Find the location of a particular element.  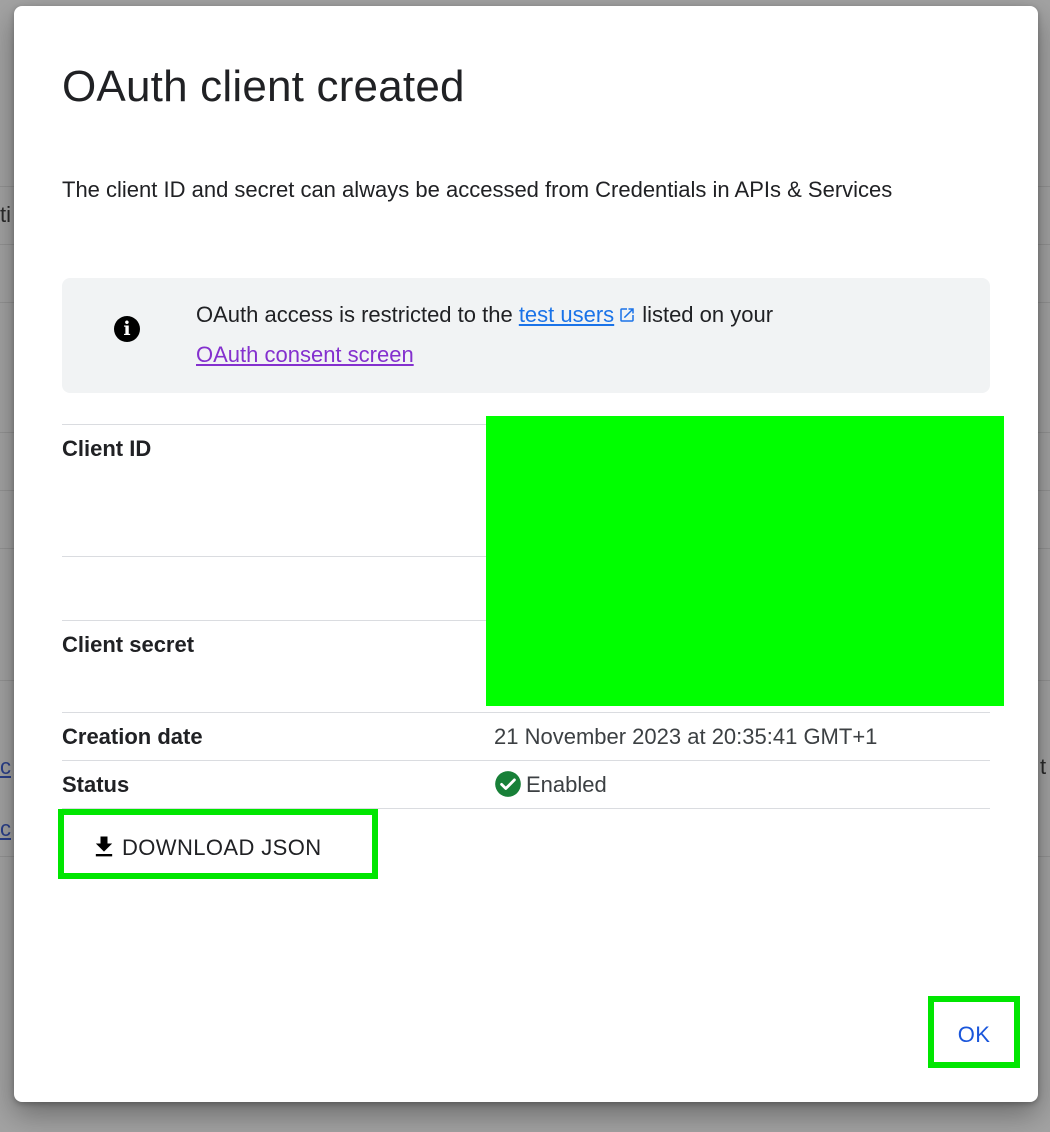

download-json-button: DOWNLOAD JSON is located at coordinates (218, 844).